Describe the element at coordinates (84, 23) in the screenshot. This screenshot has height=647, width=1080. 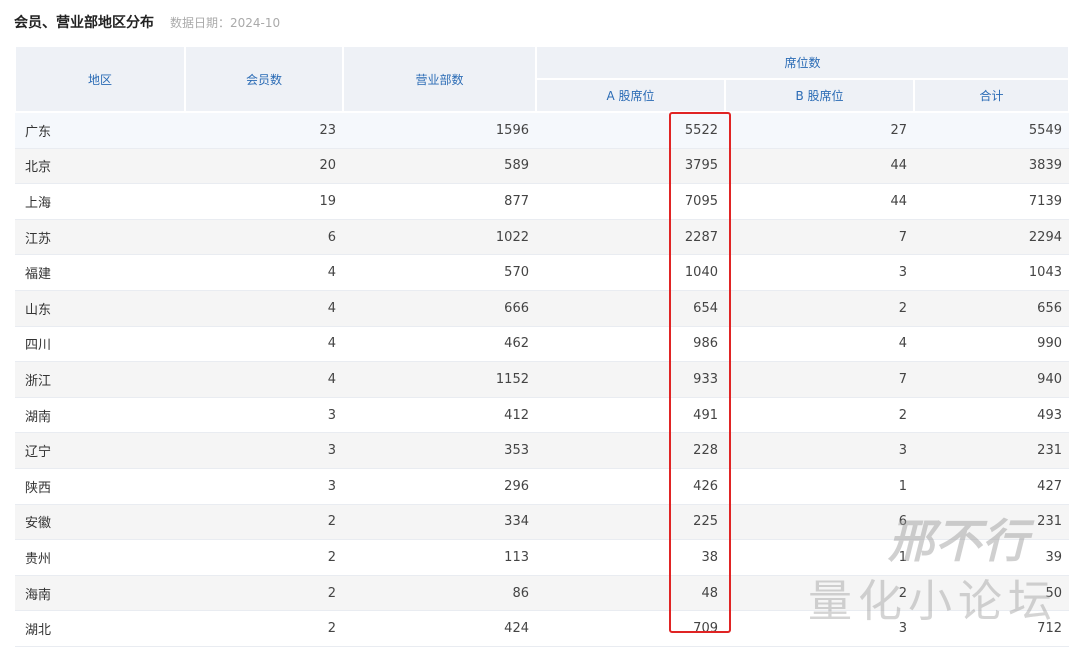
I see `page-title: 会员、营业部地区分布` at that location.